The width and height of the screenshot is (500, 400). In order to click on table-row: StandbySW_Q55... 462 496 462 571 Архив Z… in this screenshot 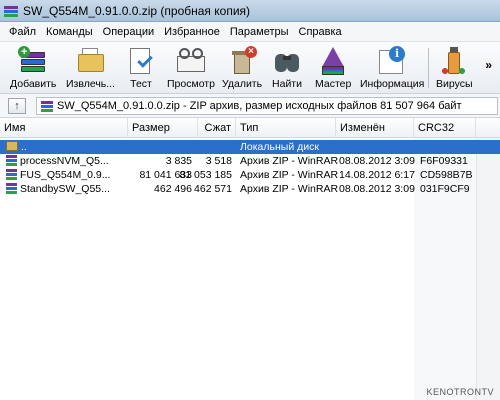, I will do `click(250, 189)`.